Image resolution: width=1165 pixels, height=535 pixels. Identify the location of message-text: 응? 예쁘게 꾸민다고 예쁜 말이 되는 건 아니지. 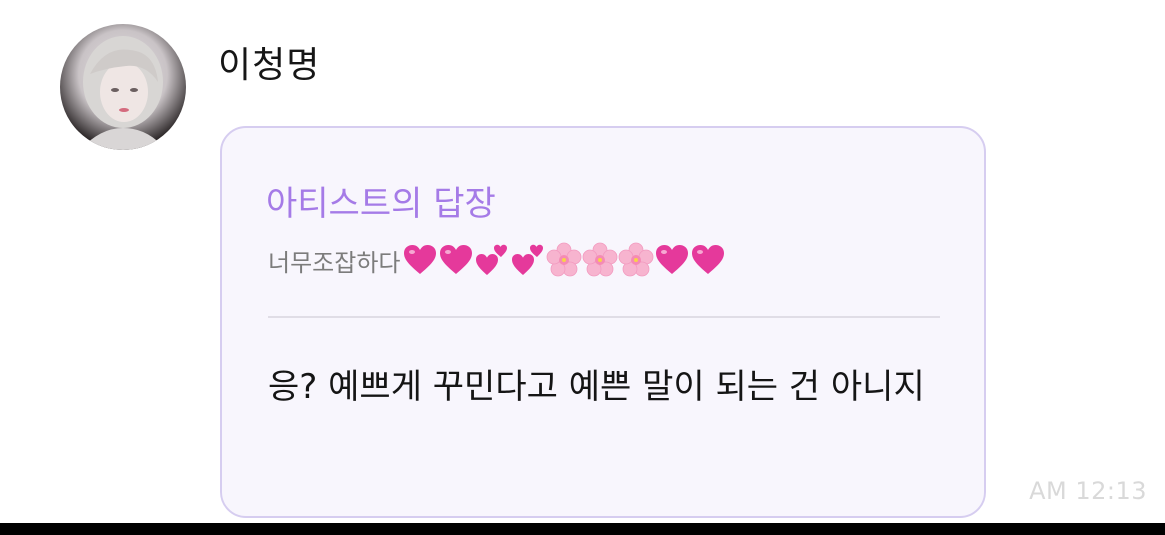
(596, 387).